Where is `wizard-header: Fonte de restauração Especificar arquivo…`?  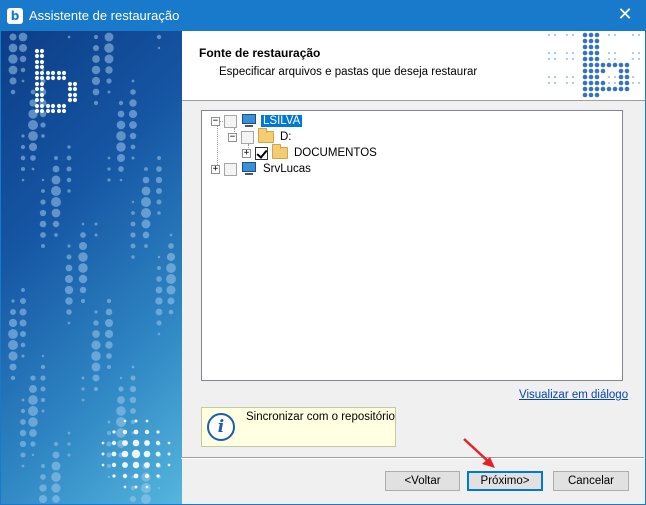
wizard-header: Fonte de restauração Especificar arquivo… is located at coordinates (413, 66).